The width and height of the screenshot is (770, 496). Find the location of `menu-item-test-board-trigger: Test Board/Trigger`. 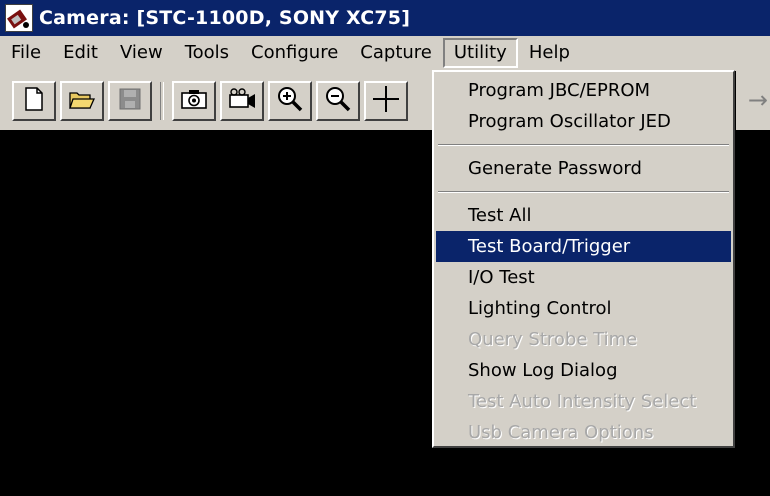

menu-item-test-board-trigger: Test Board/Trigger is located at coordinates (583, 246).